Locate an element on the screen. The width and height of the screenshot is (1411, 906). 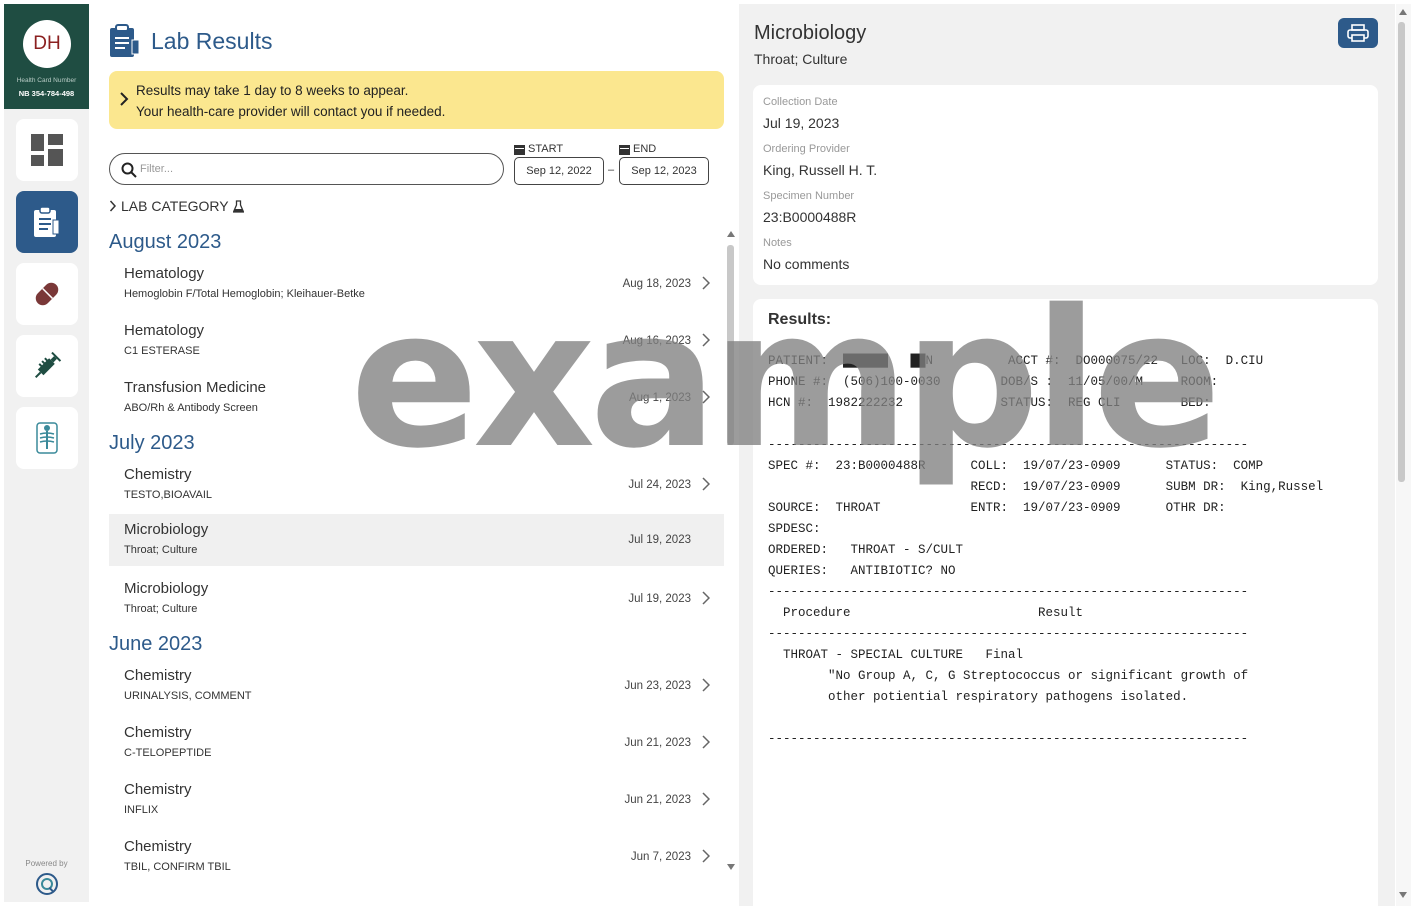
nav-dashboard is located at coordinates (47, 150).